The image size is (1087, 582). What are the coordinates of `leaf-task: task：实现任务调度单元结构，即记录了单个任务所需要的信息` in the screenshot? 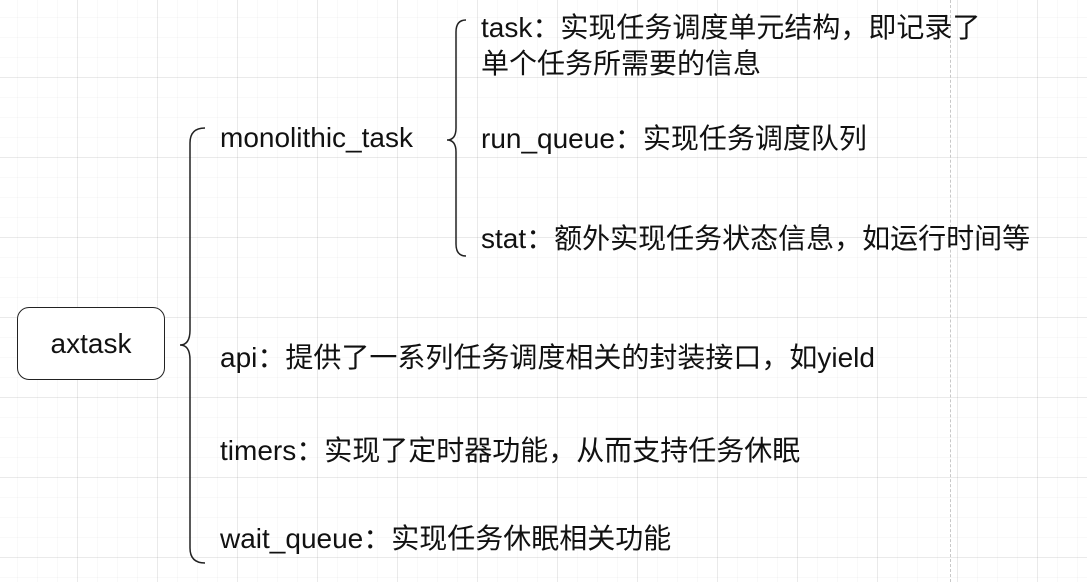 It's located at (741, 46).